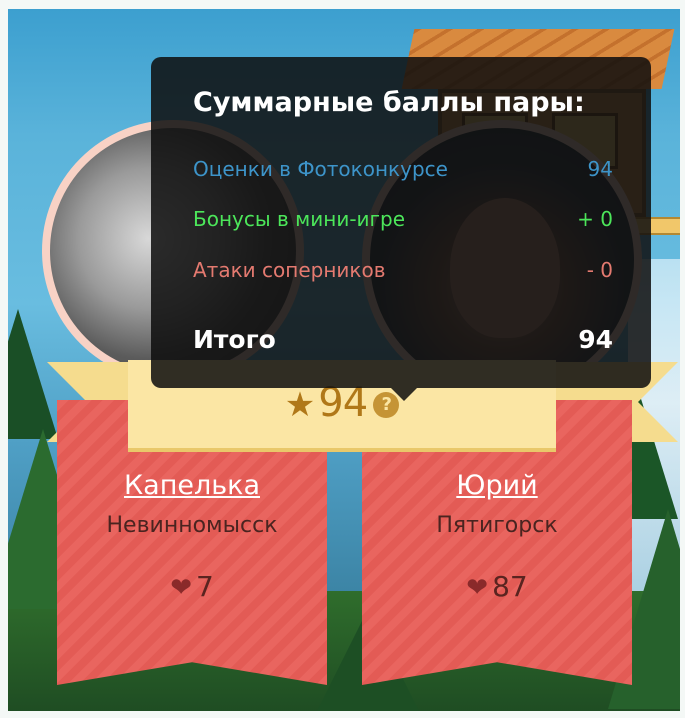 The image size is (685, 718). What do you see at coordinates (300, 405) in the screenshot?
I see `star-icon: ★` at bounding box center [300, 405].